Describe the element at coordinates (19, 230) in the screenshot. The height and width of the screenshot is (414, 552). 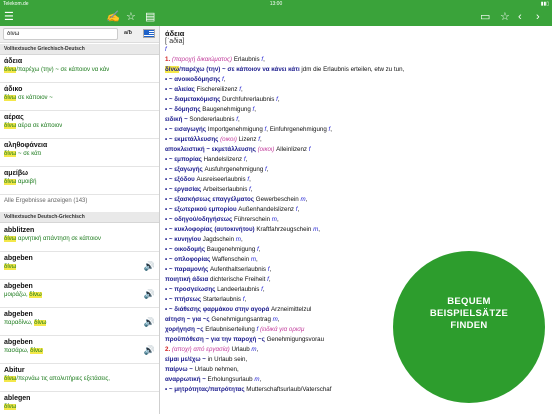
I see `result-headword: abblitzen` at that location.